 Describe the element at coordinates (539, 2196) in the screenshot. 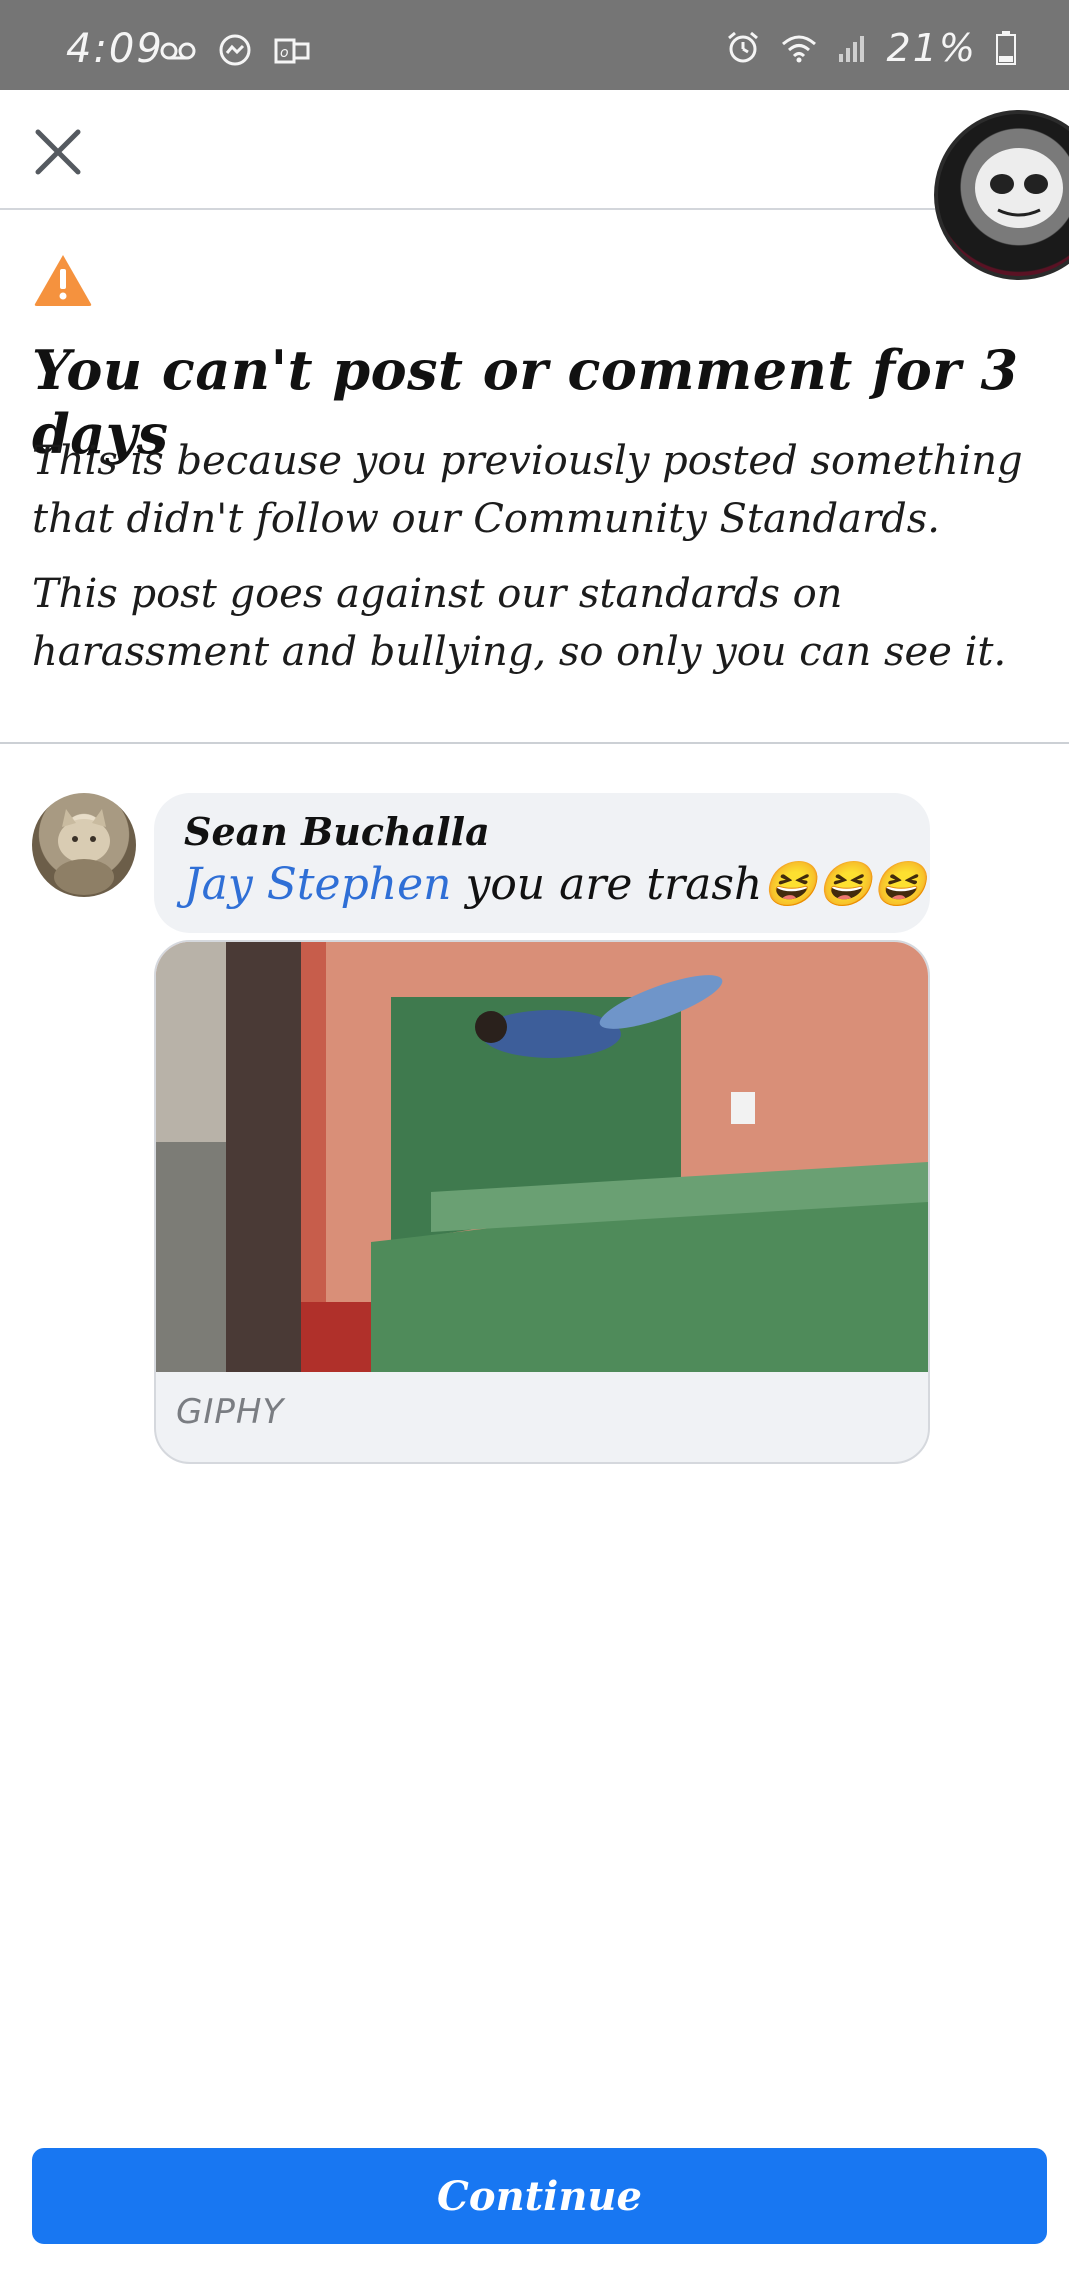

I see `continue-button: Continue` at that location.